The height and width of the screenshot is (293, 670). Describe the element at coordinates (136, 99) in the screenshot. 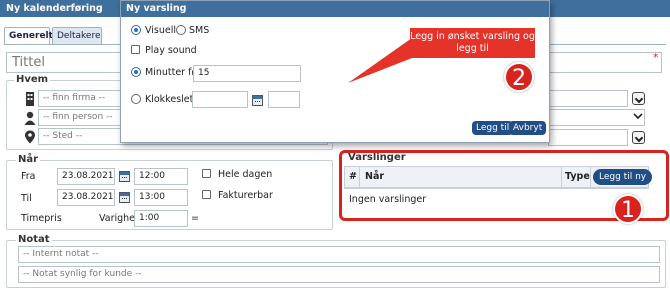

I see `klokkeslett-radio` at that location.